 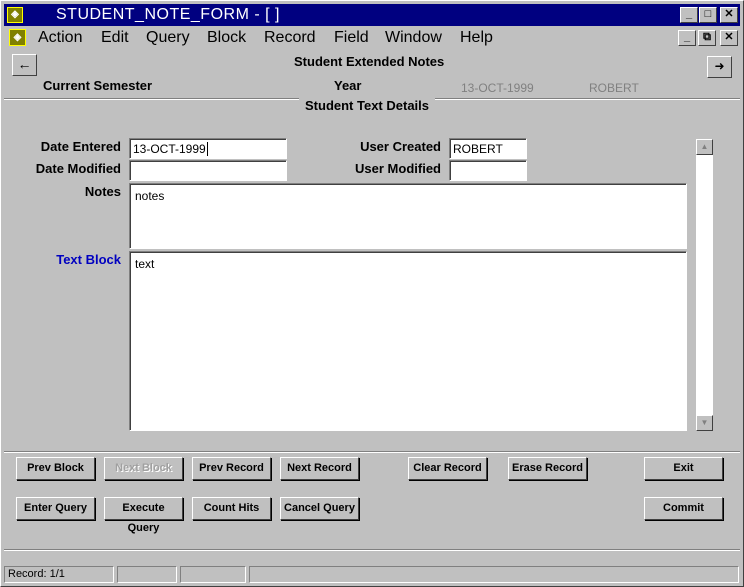 What do you see at coordinates (55, 468) in the screenshot?
I see `prev-block-button: Prev Block` at bounding box center [55, 468].